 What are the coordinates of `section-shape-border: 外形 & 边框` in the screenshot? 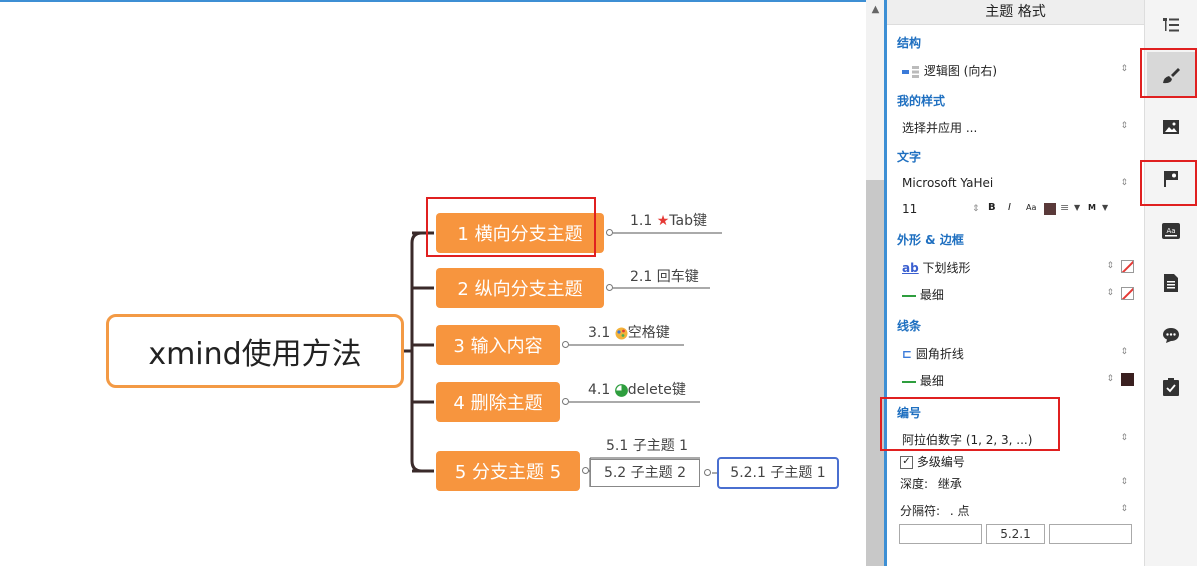 It's located at (930, 240).